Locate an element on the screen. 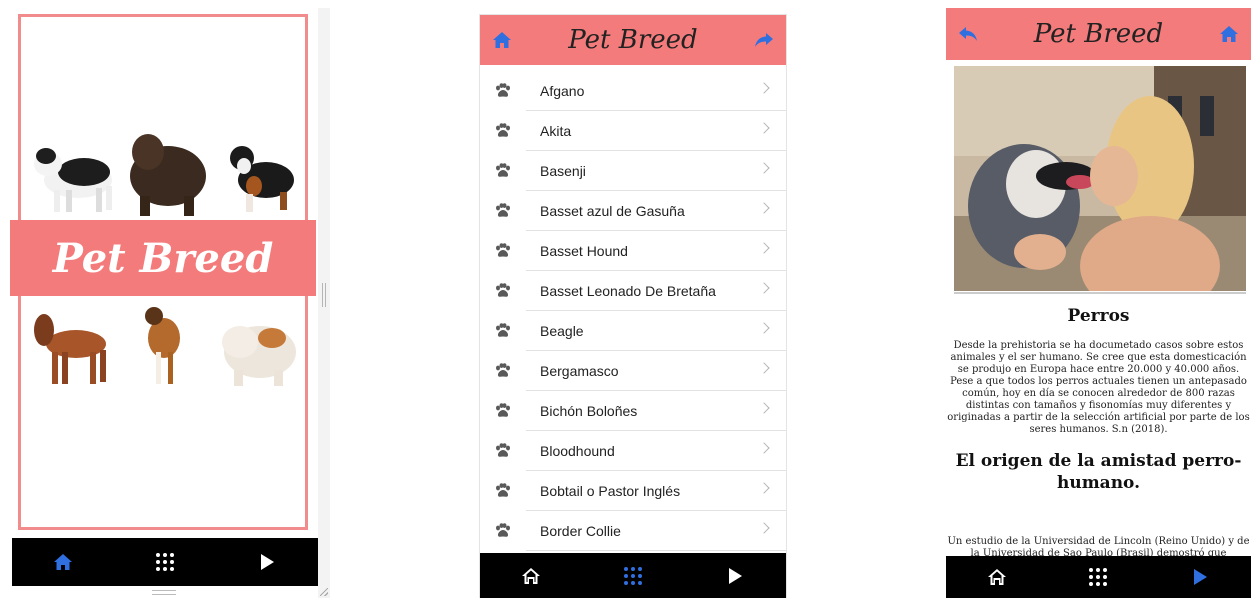  scrollbar-grip is located at coordinates (324, 295).